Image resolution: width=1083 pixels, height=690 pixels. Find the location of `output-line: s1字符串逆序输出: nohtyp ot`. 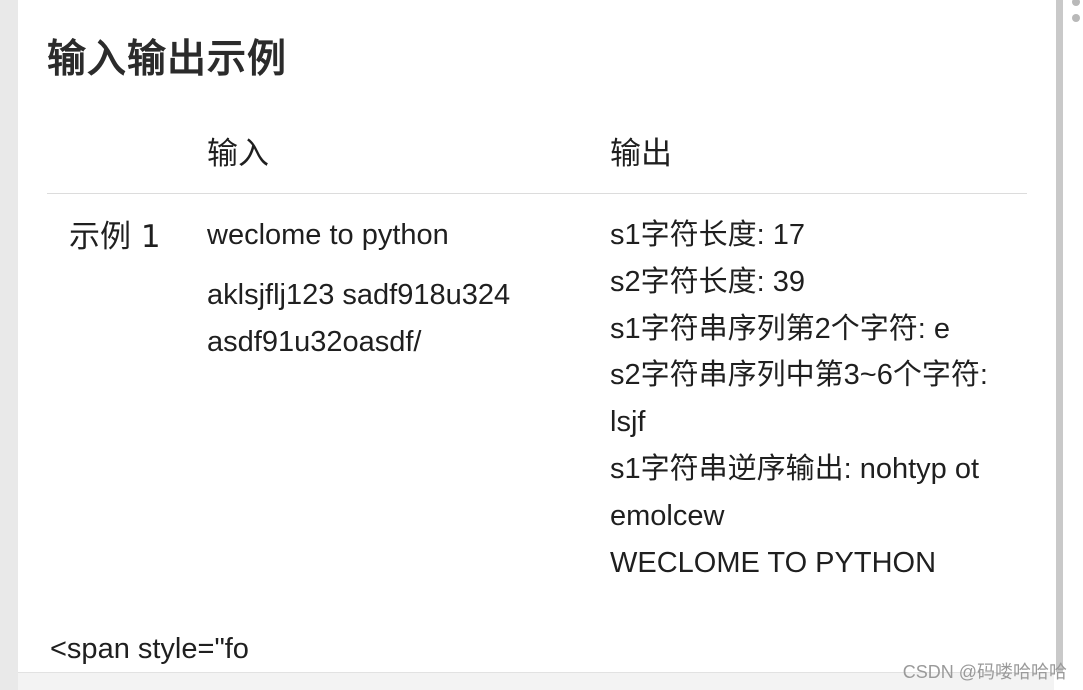

output-line: s1字符串逆序输出: nohtyp ot is located at coordinates (795, 468).